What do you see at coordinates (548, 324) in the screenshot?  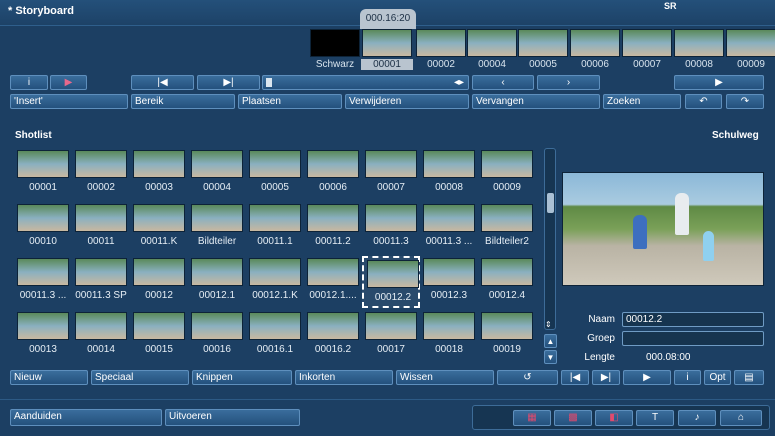 I see `scroll-updown-icon: ⇕` at bounding box center [548, 324].